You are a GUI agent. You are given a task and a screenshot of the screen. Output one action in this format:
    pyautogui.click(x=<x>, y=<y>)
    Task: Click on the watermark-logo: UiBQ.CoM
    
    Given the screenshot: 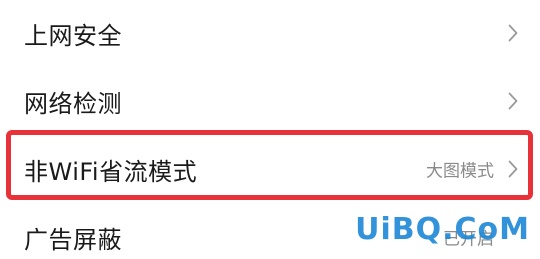 What is the action you would take?
    pyautogui.click(x=442, y=229)
    